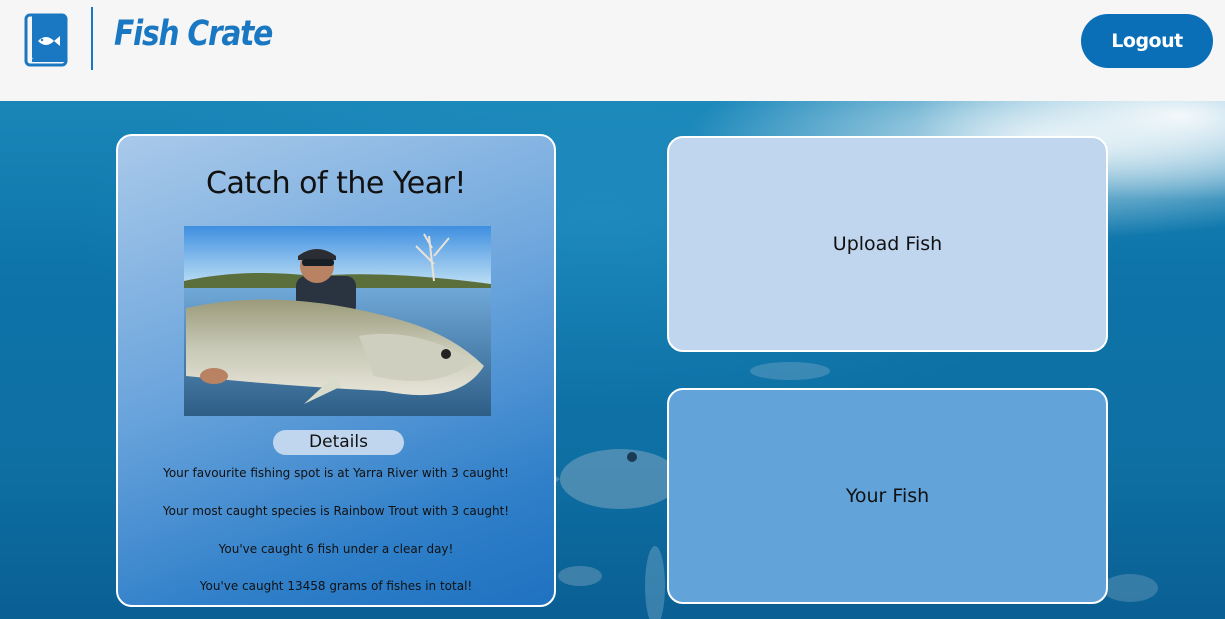 The width and height of the screenshot is (1225, 619). I want to click on upload-fish-card: Upload Fish, so click(887, 244).